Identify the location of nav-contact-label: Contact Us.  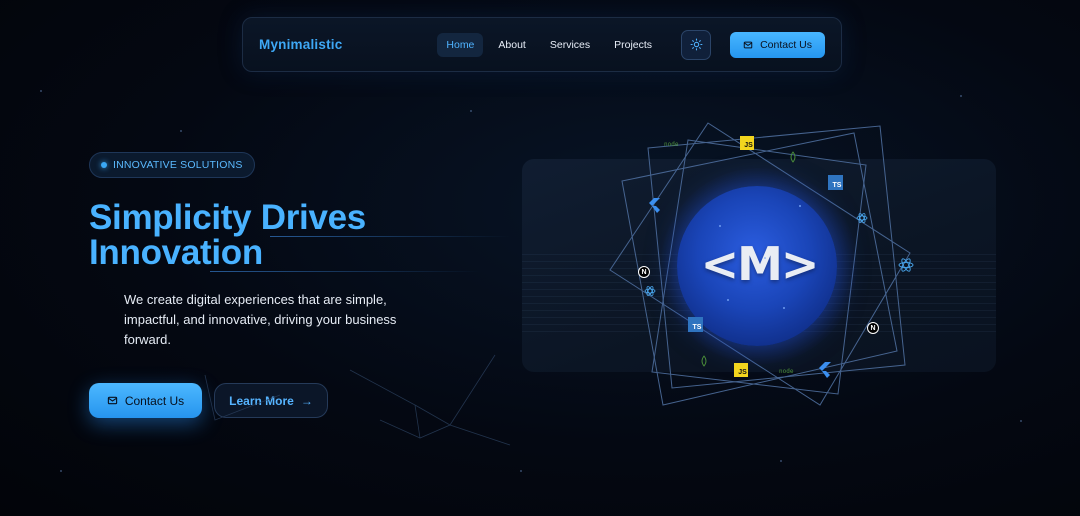
(786, 44).